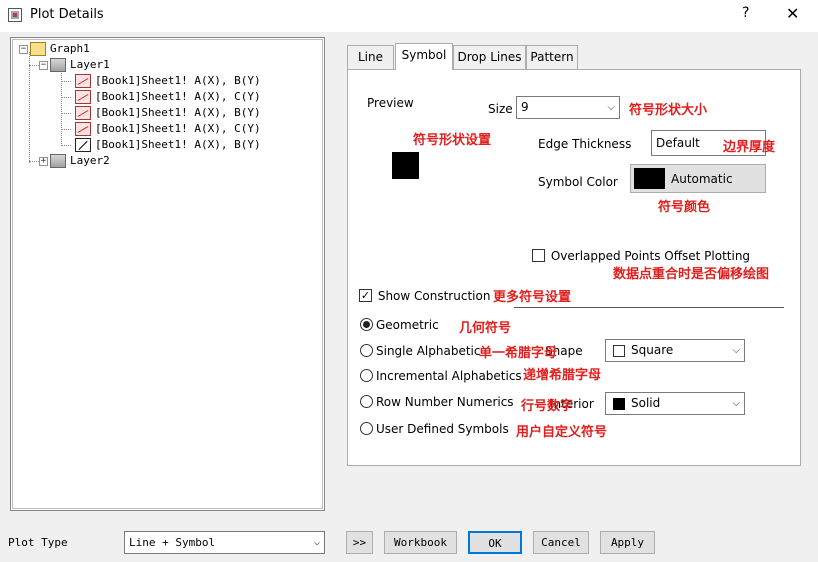  I want to click on tree-node-label: Graph1, so click(70, 48).